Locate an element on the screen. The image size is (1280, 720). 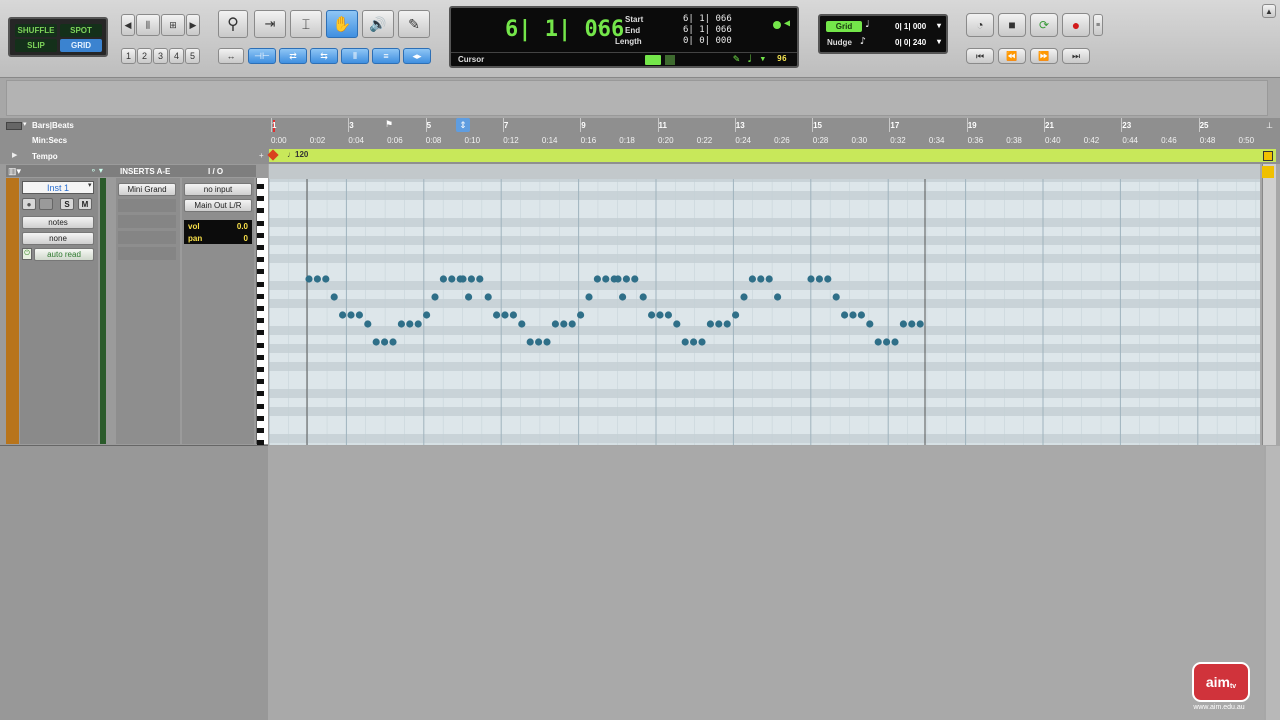
nudge-dropdown-icon: ▾ is located at coordinates (939, 41).